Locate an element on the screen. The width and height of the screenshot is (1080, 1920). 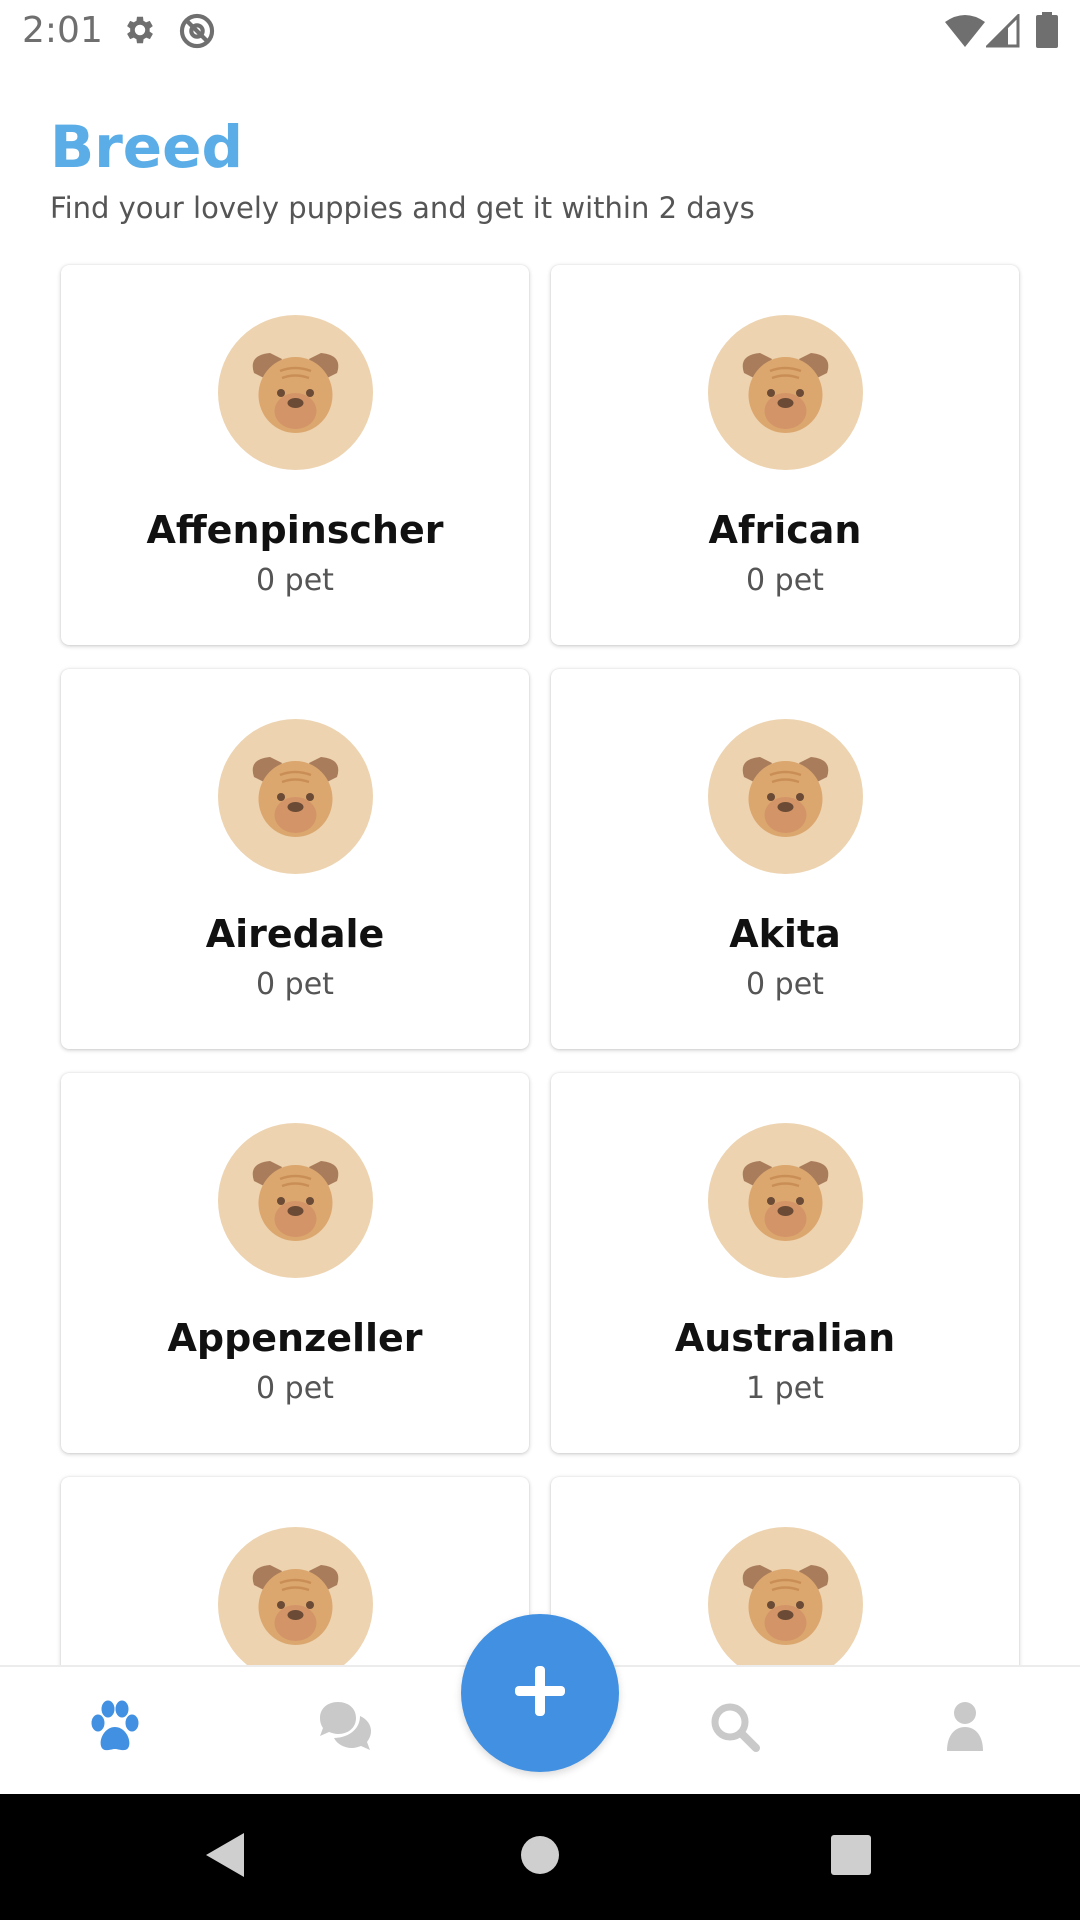
profile-icon is located at coordinates (965, 1729).